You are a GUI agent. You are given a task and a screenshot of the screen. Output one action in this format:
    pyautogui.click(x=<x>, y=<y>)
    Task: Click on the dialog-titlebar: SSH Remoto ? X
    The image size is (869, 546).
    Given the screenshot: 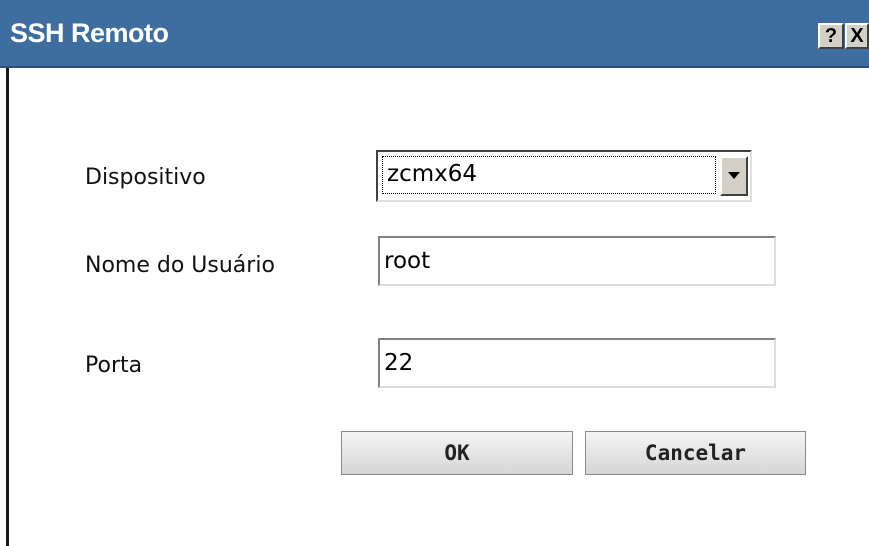 What is the action you would take?
    pyautogui.click(x=434, y=34)
    